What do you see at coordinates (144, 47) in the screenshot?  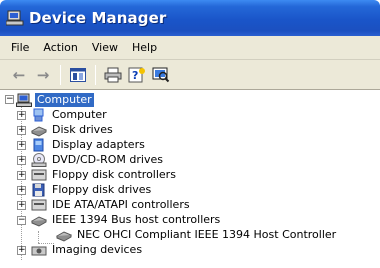 I see `menu-help: Help` at bounding box center [144, 47].